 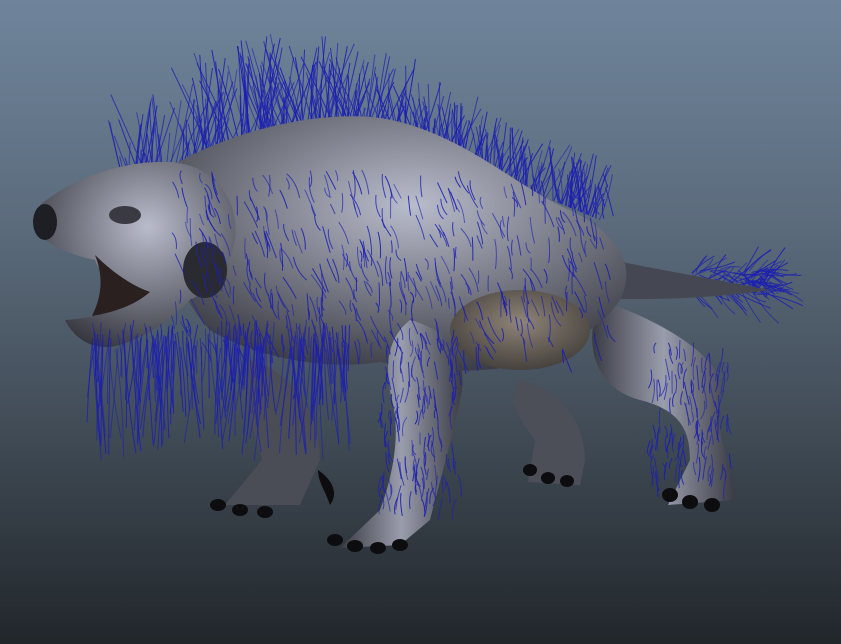 What do you see at coordinates (125, 215) in the screenshot?
I see `creature-eye` at bounding box center [125, 215].